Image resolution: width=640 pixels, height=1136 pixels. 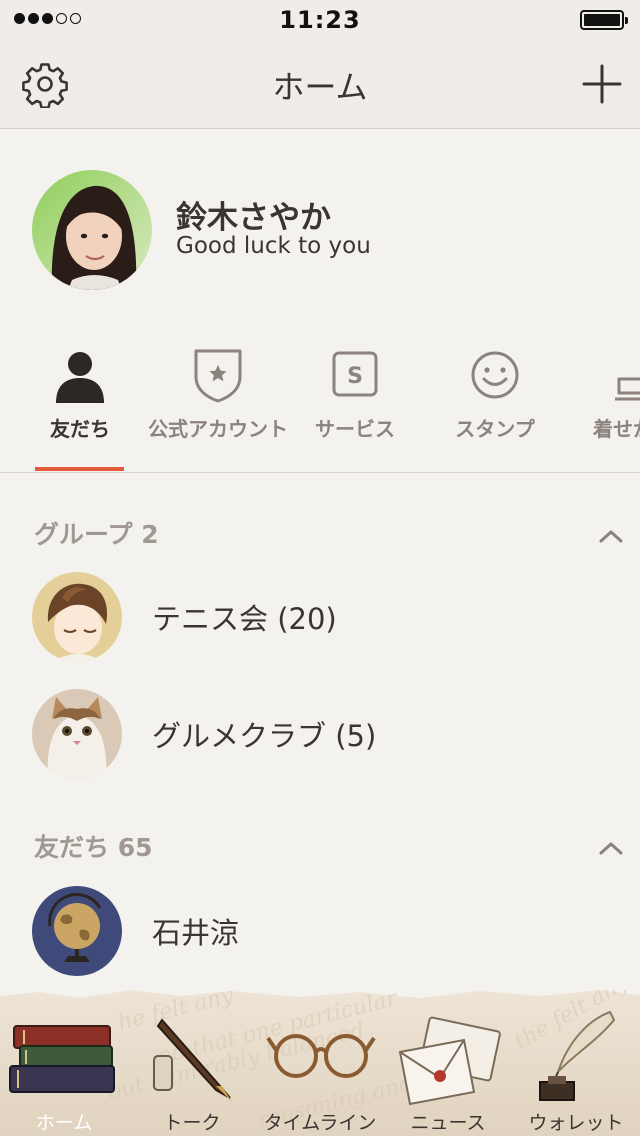 I want to click on tab-official-accounts: 公式アカウント, so click(x=218, y=409).